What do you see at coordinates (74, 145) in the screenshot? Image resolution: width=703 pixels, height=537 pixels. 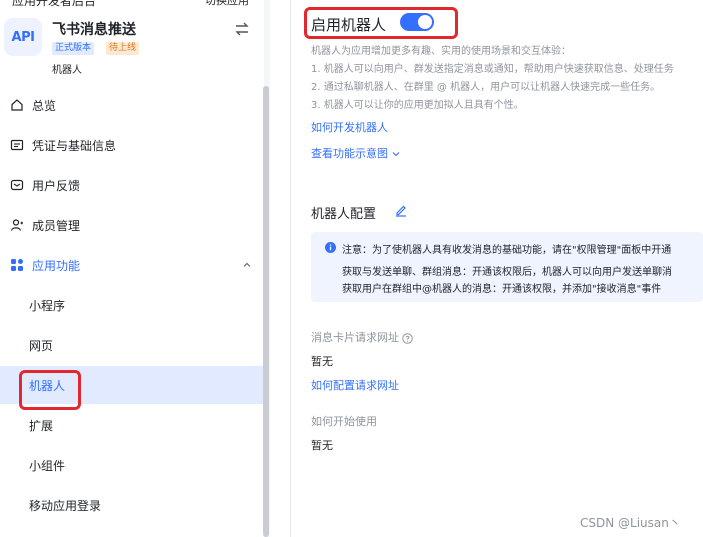 I see `sidebar-item-label: 凭证与基础信息` at bounding box center [74, 145].